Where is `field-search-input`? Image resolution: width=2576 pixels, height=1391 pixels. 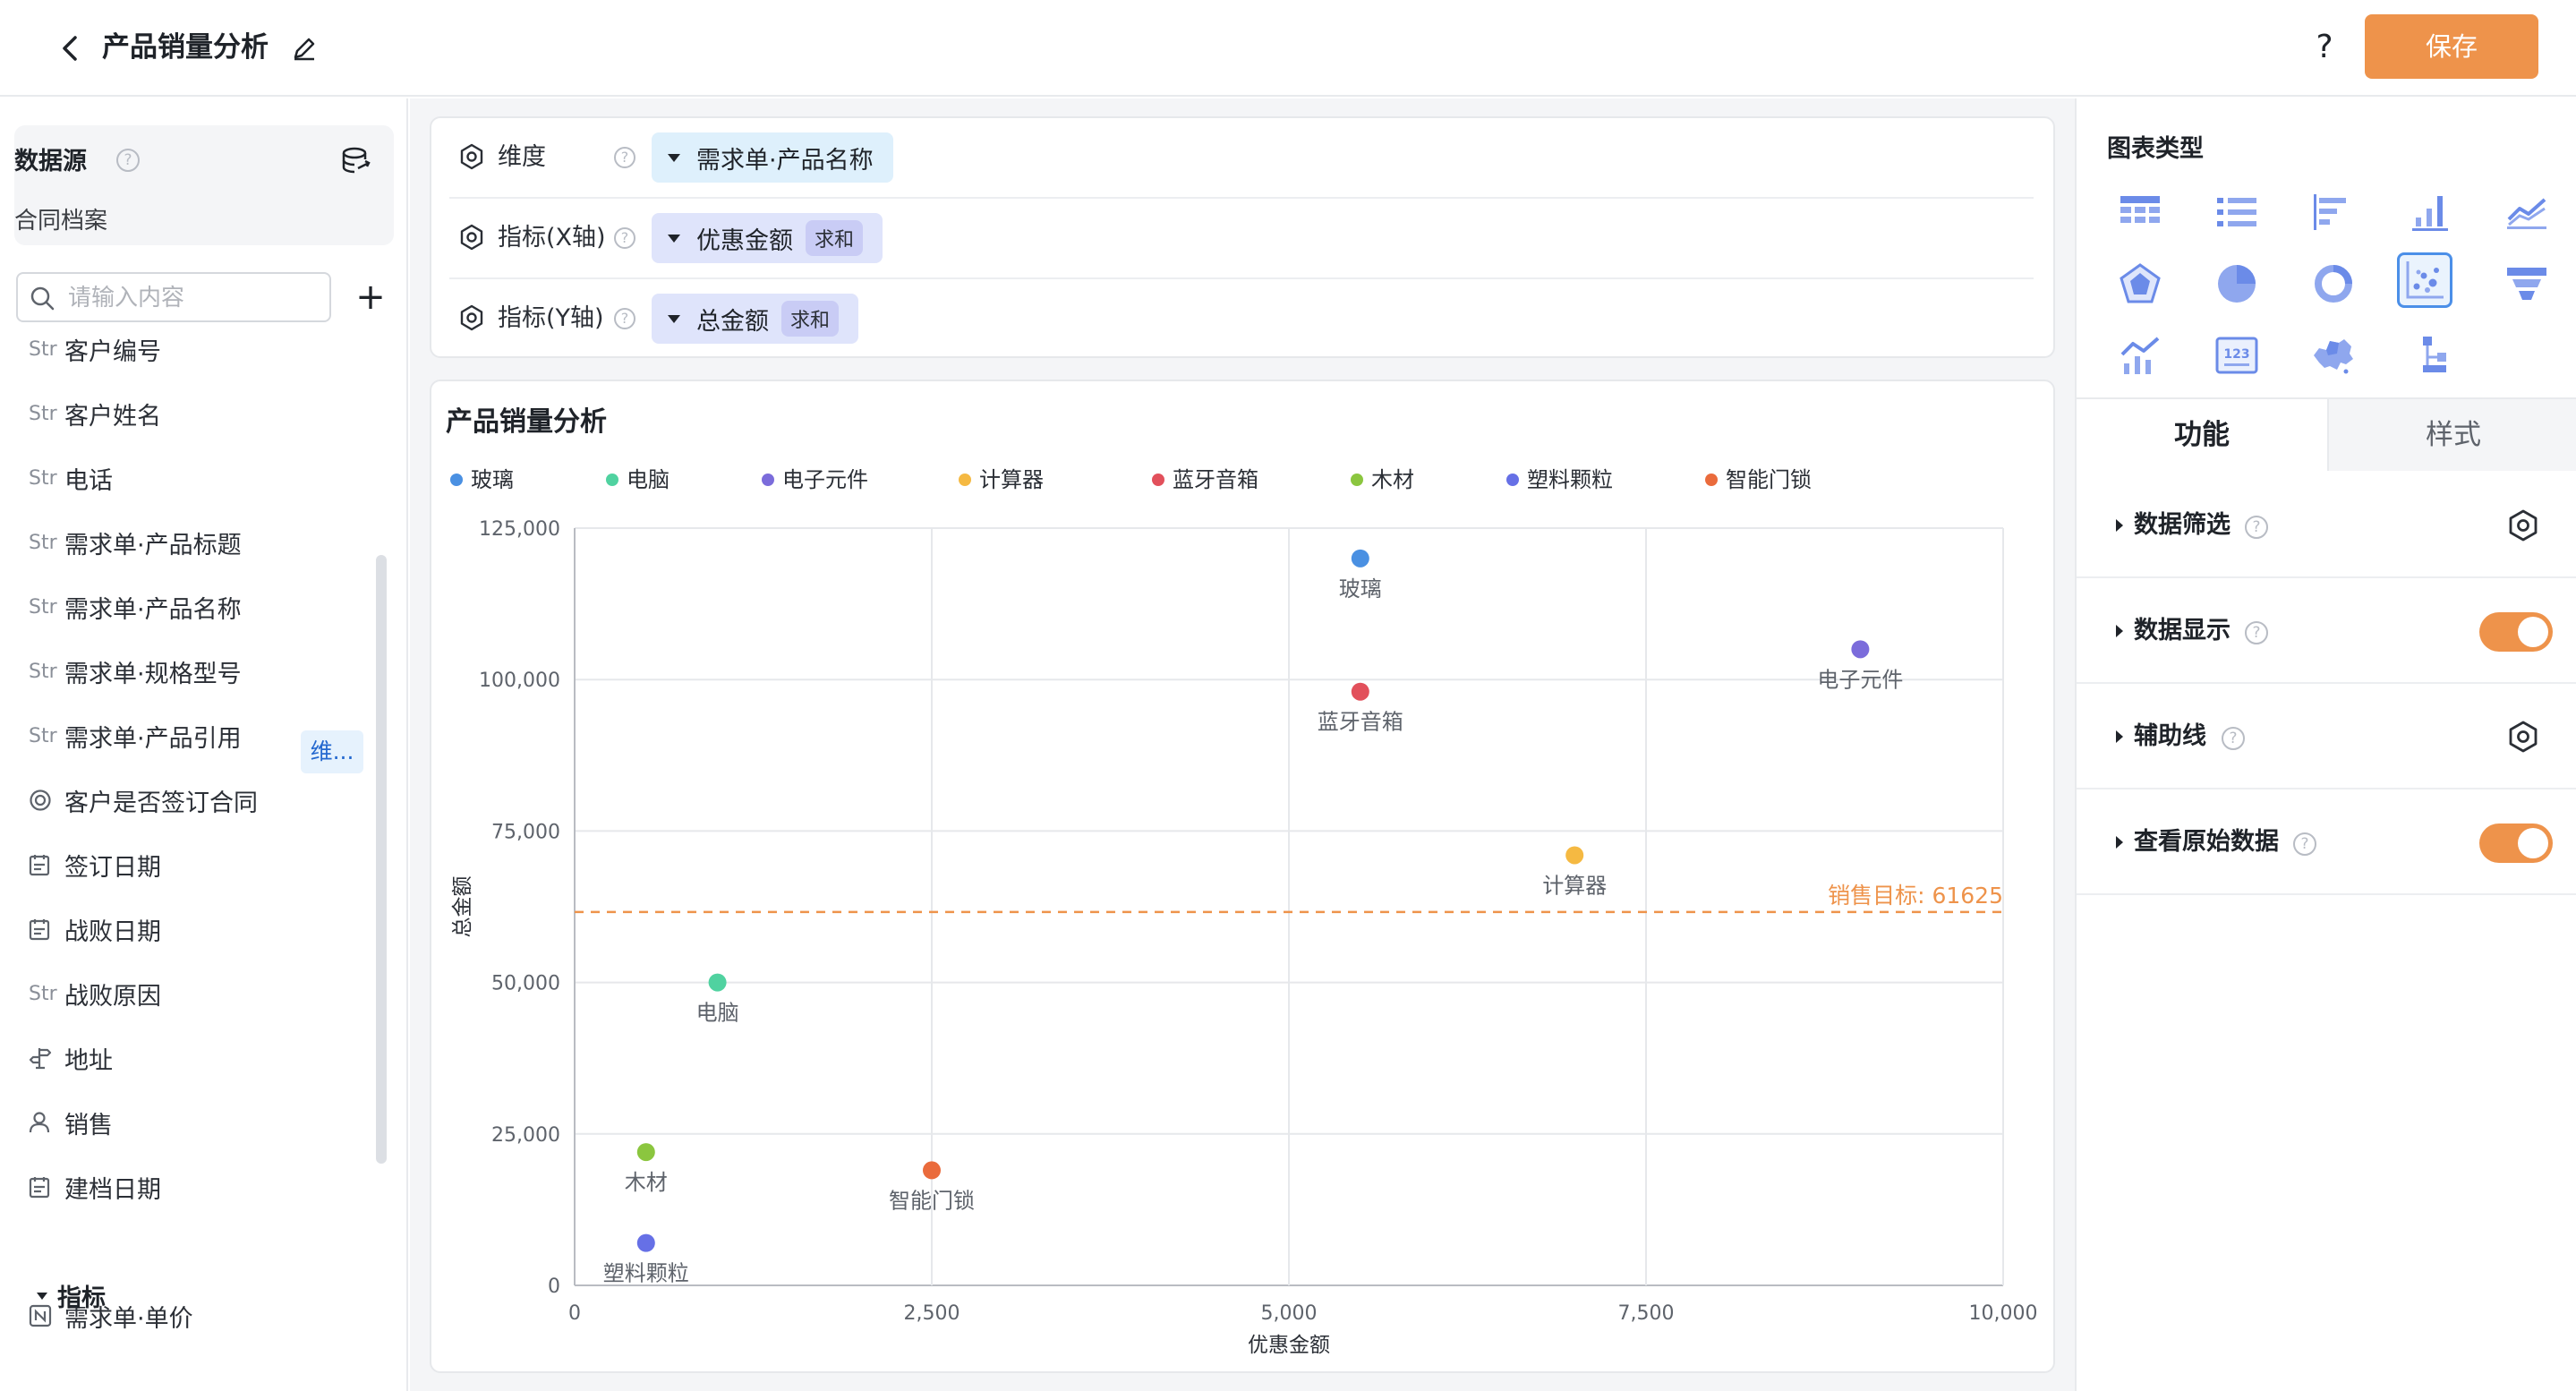 field-search-input is located at coordinates (193, 298).